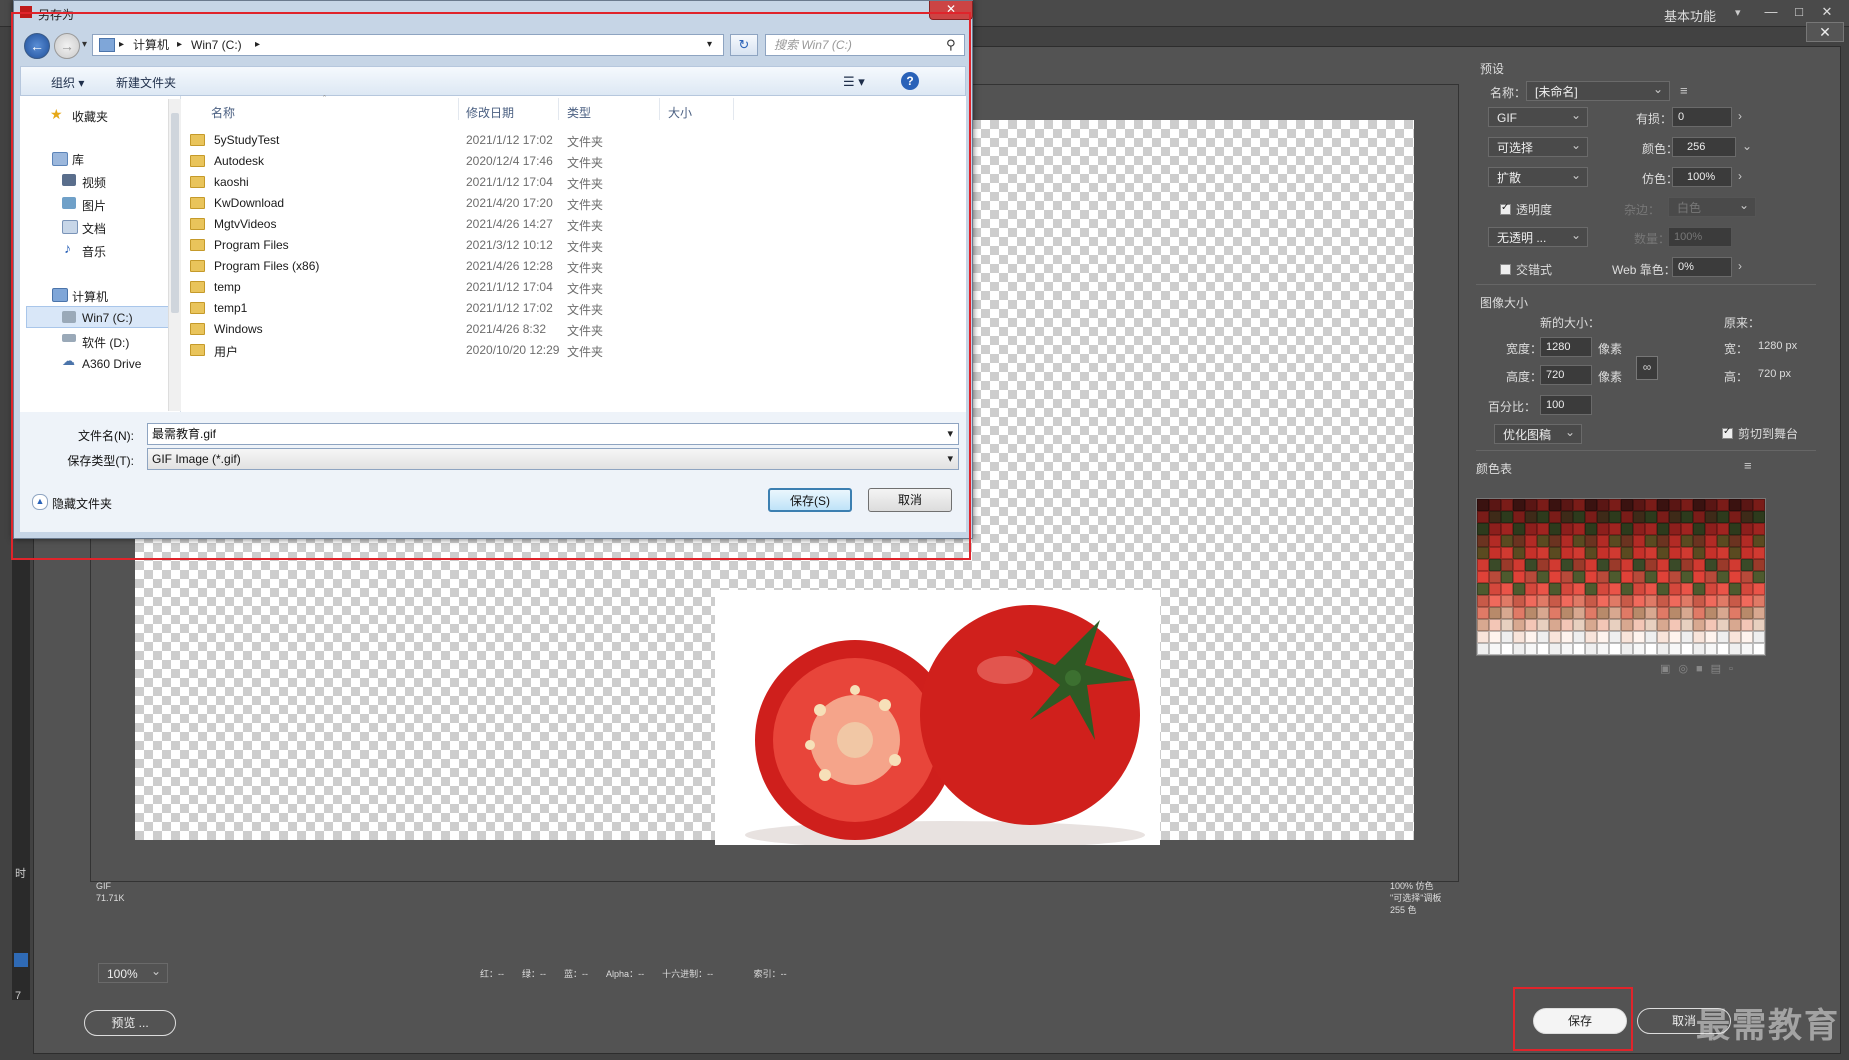 This screenshot has height=1060, width=1849. What do you see at coordinates (1566, 347) in the screenshot?
I see `width-input: 1280` at bounding box center [1566, 347].